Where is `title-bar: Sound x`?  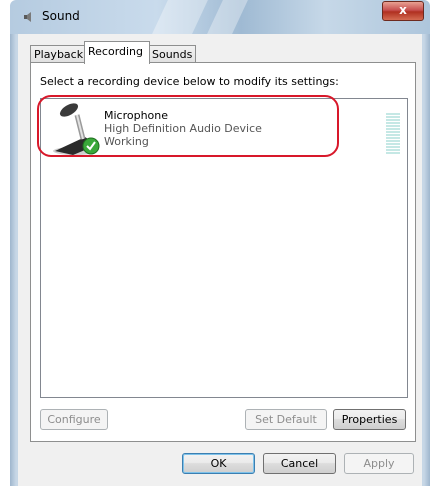
title-bar: Sound x is located at coordinates (220, 17).